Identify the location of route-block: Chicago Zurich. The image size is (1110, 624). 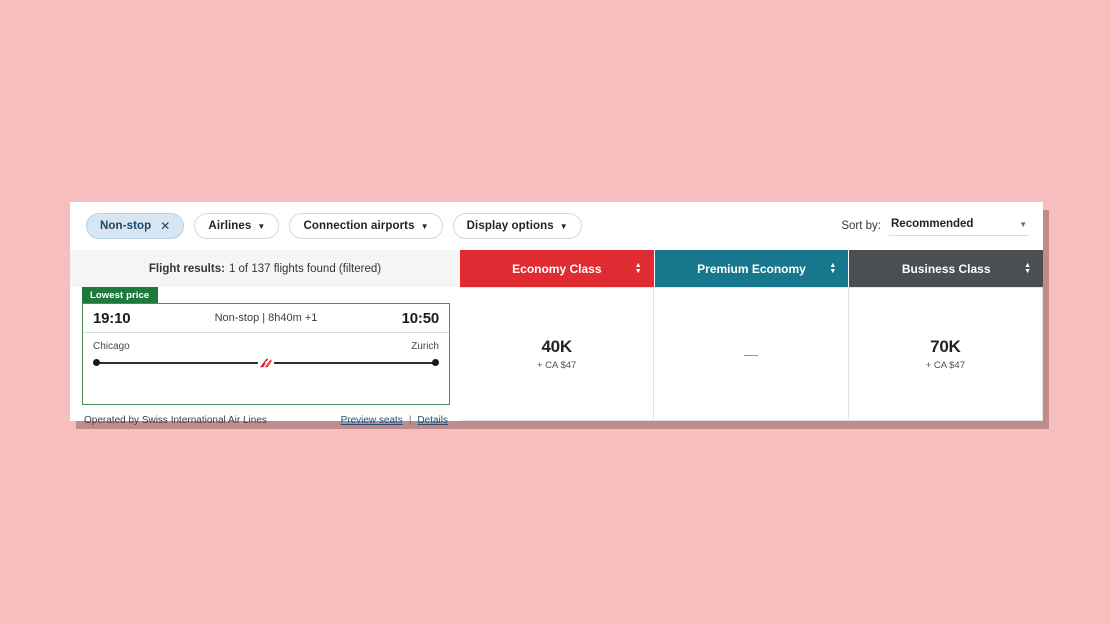
(266, 351).